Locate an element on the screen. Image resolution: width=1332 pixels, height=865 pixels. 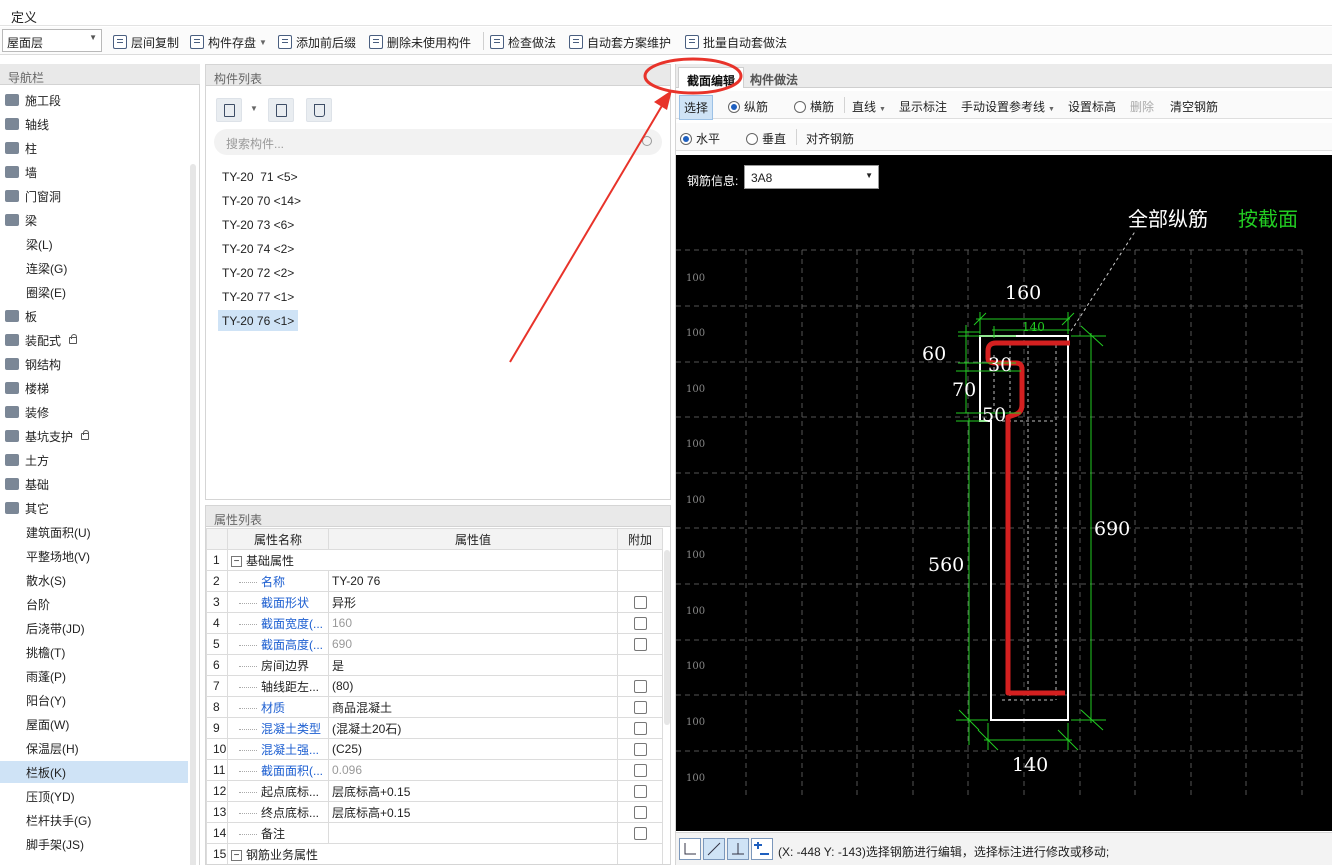
property-row: 7 轴线距左... (80) is located at coordinates (434, 686).